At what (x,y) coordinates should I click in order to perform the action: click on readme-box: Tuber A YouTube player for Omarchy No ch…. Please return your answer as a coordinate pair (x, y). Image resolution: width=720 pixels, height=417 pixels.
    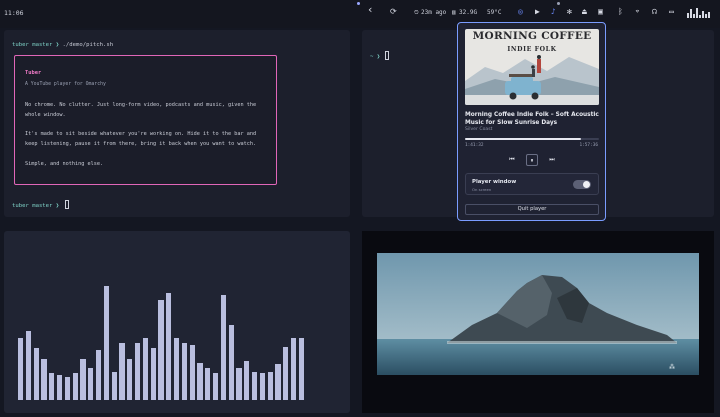
    Looking at the image, I should click on (145, 120).